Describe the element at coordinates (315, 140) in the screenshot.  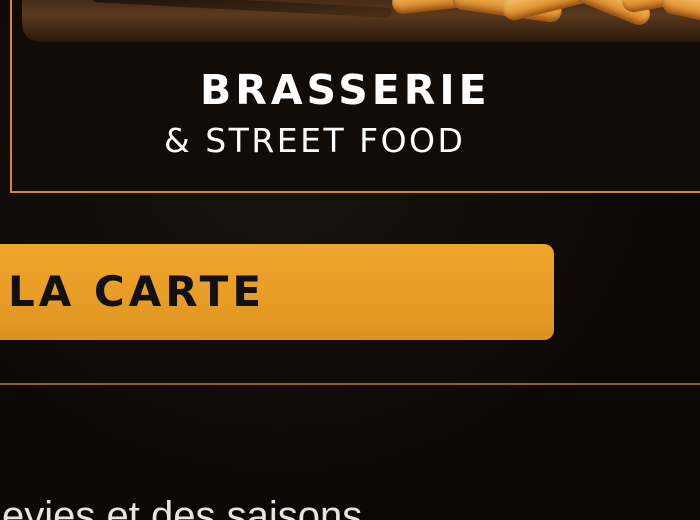
I see `hero-subtitle: & STREET FOOD` at that location.